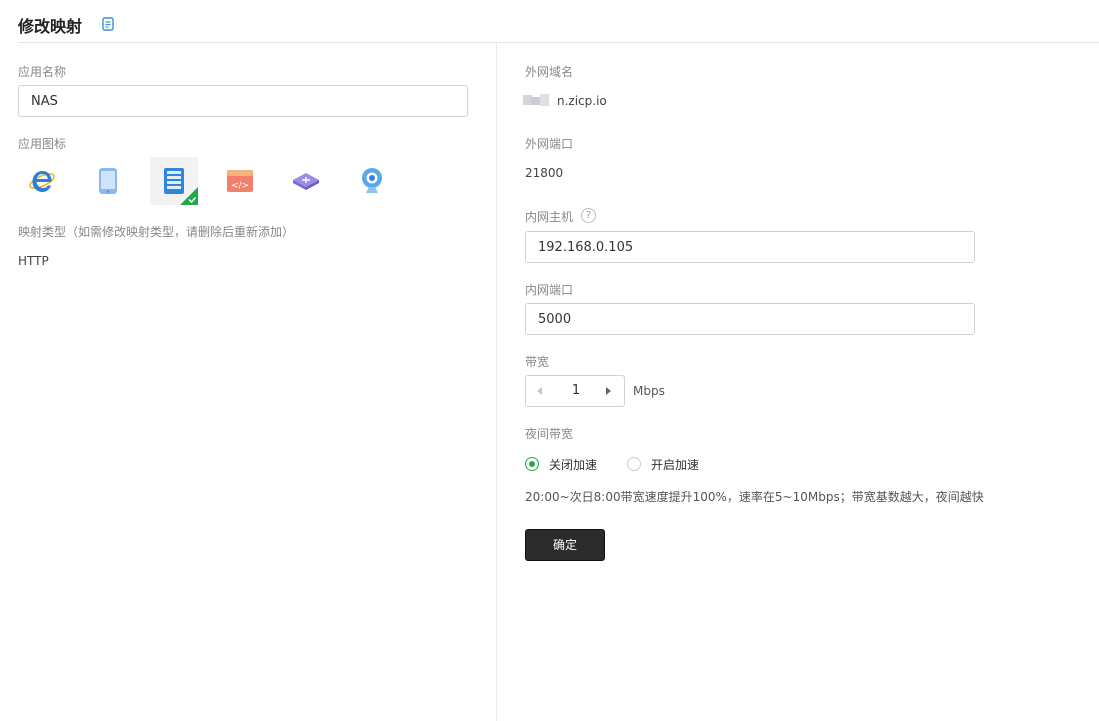  I want to click on mapping-type-label: 映射类型（如需修改映射类型，请删除后重新添加）, so click(156, 232).